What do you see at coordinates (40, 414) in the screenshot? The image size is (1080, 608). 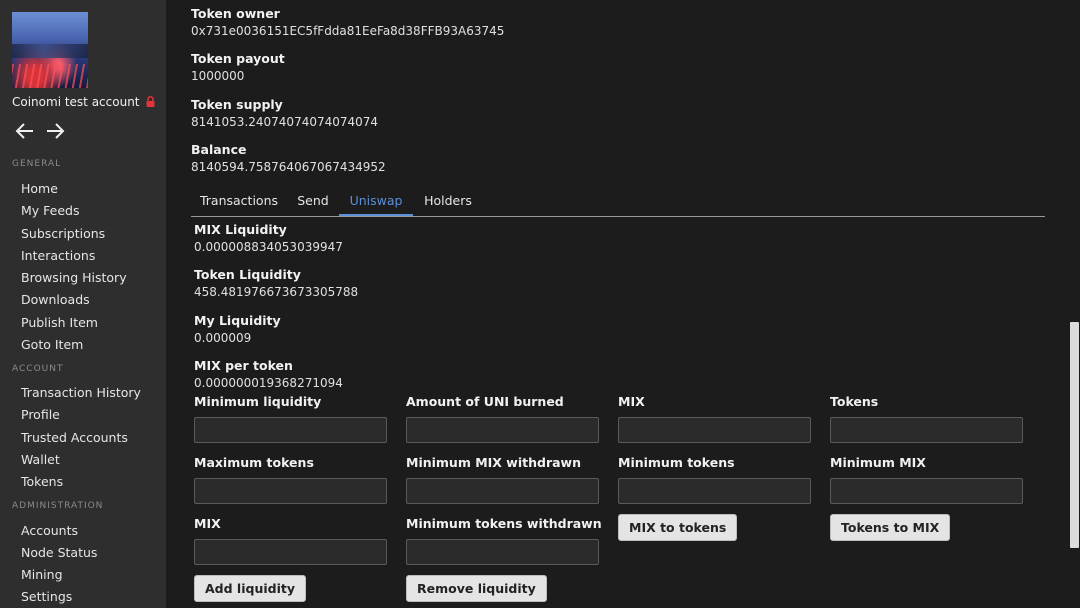 I see `sidebar-item-profile: Profile` at bounding box center [40, 414].